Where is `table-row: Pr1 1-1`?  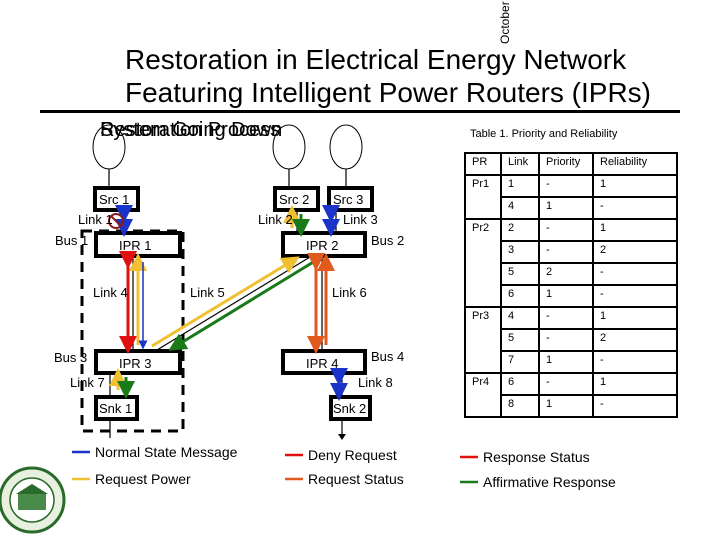
table-row: Pr1 1-1 is located at coordinates (571, 186).